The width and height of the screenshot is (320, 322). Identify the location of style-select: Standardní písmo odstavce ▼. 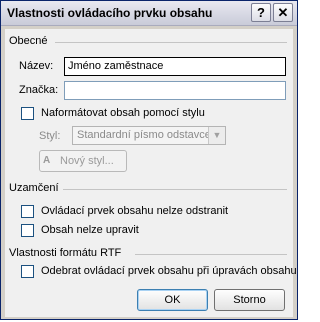
(149, 135).